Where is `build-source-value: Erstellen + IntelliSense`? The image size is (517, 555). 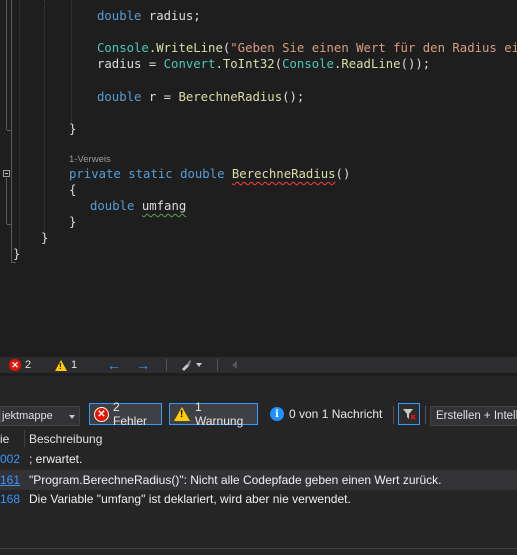
build-source-value: Erstellen + IntelliSense is located at coordinates (476, 416).